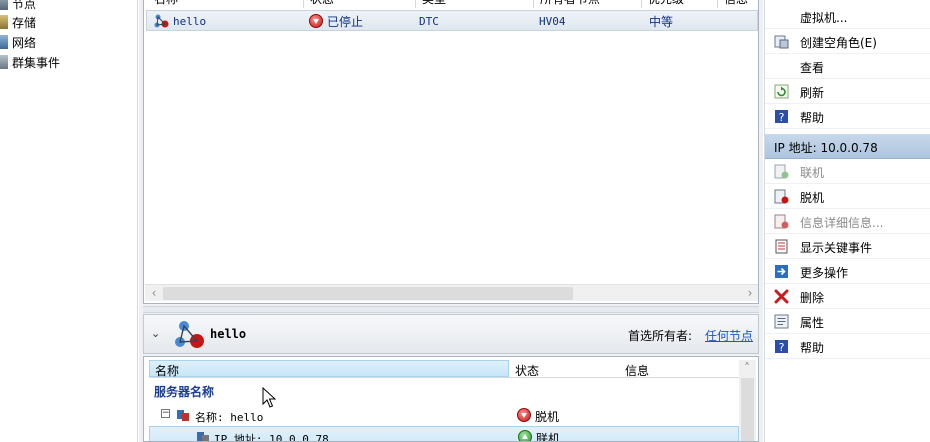 The width and height of the screenshot is (930, 442). What do you see at coordinates (69, 221) in the screenshot?
I see `left-navigation-pane: 节点 存储 网络 群集事件` at bounding box center [69, 221].